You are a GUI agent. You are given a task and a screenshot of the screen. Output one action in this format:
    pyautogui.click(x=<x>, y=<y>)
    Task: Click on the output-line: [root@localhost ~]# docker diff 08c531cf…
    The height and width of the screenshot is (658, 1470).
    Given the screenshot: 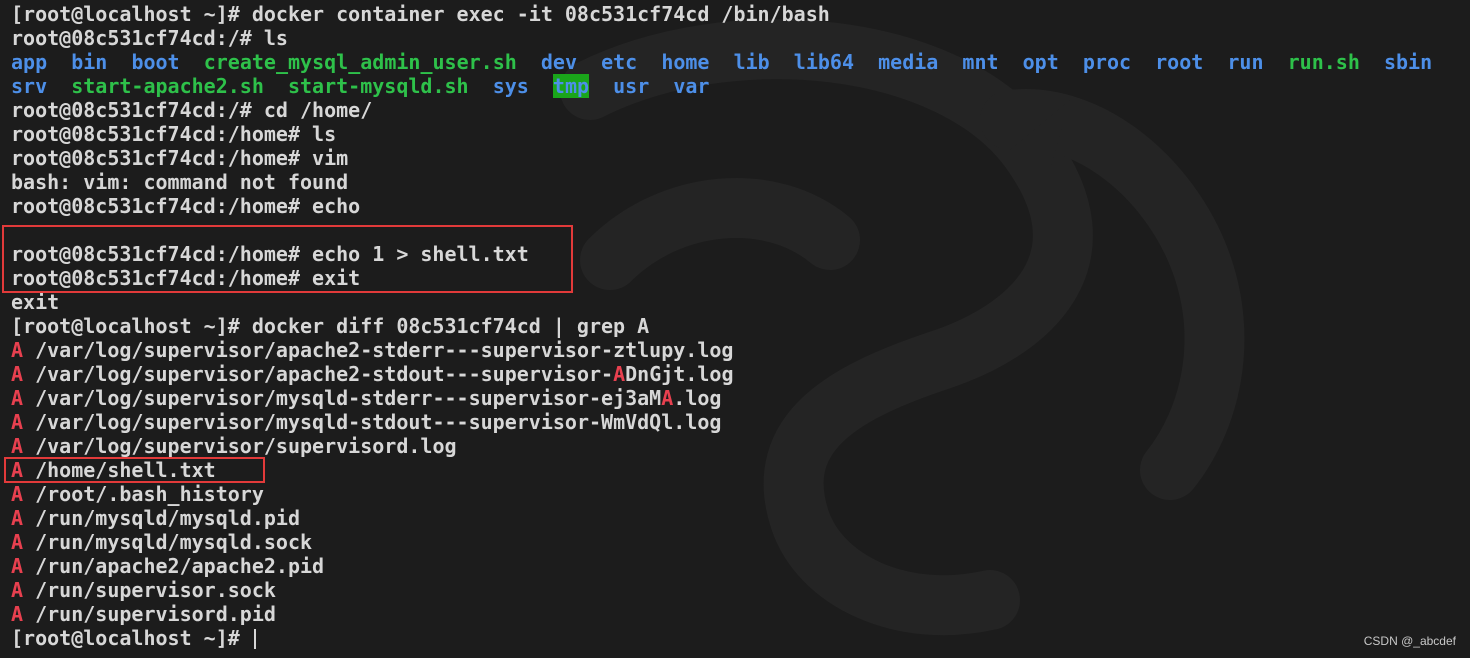 What is the action you would take?
    pyautogui.click(x=721, y=326)
    